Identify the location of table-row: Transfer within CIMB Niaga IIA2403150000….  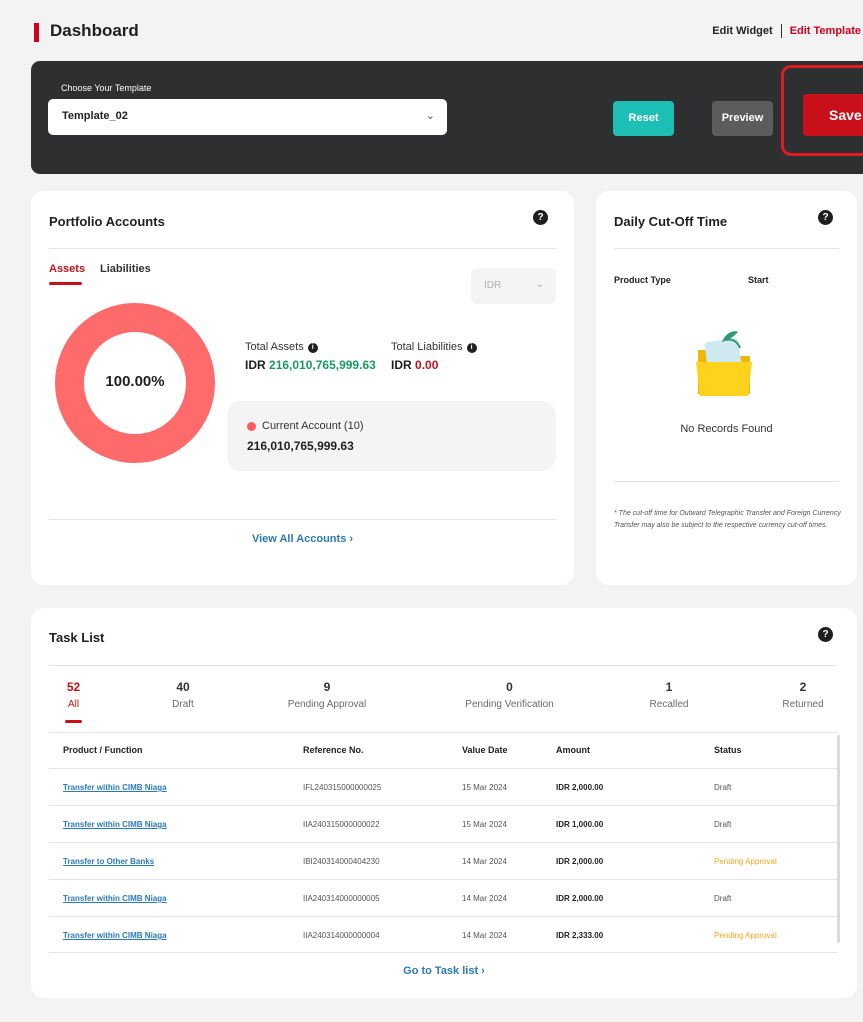
(443, 823).